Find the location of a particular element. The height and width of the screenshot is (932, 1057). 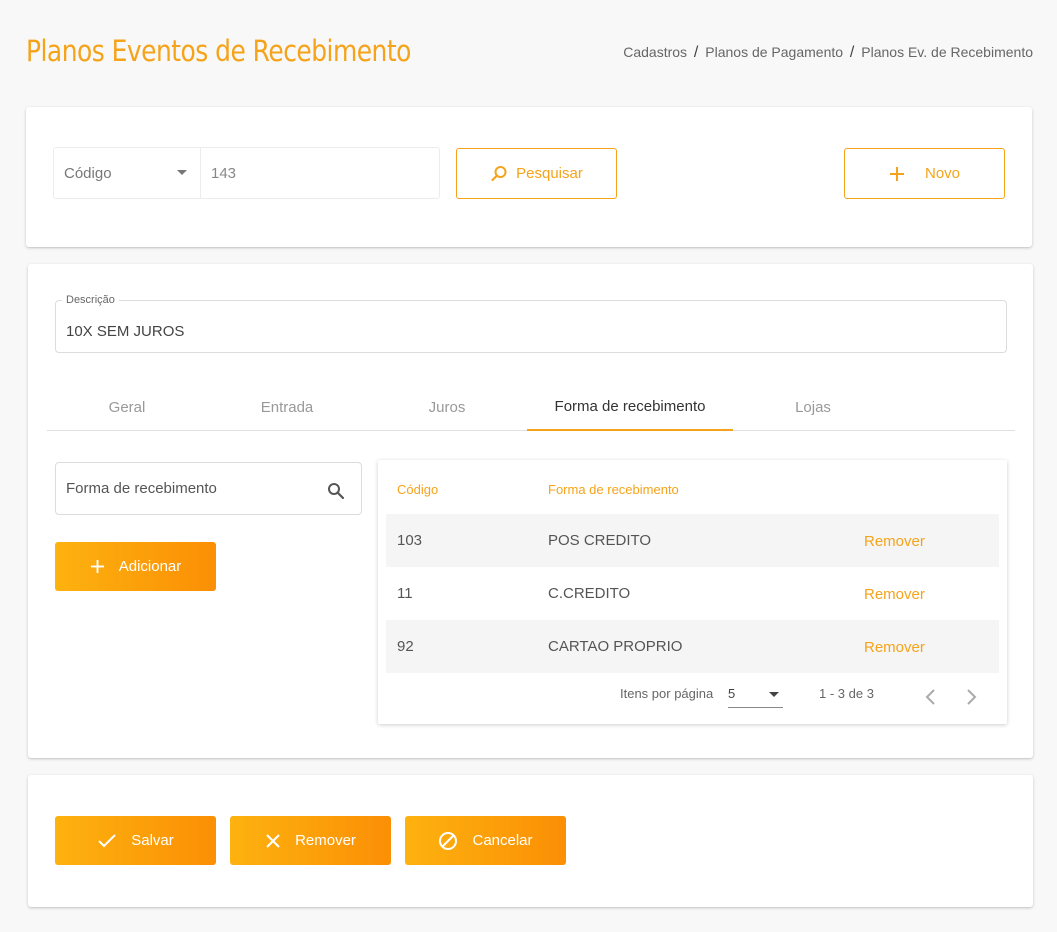

row-code: 103 is located at coordinates (410, 540).